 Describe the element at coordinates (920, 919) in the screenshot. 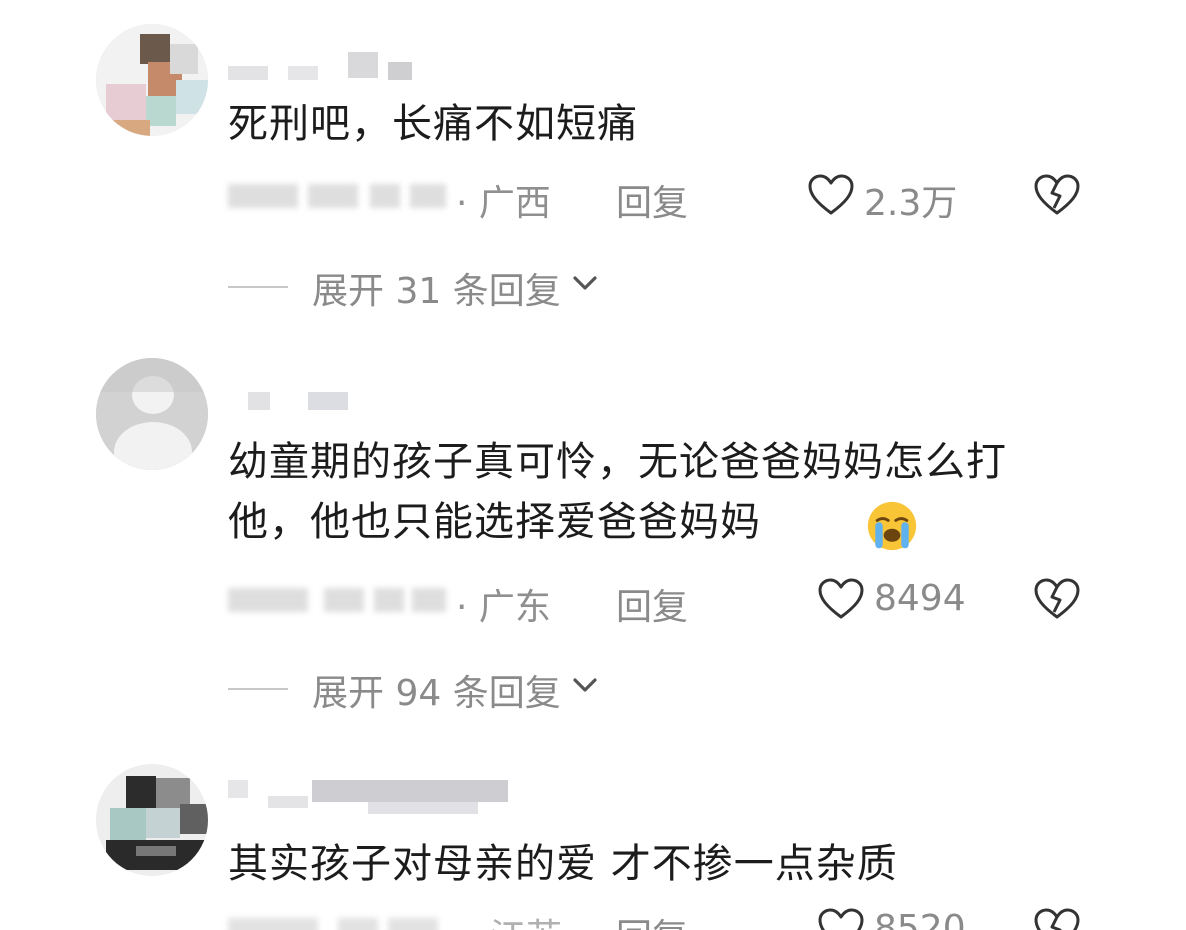

I see `like-count: 8520` at that location.